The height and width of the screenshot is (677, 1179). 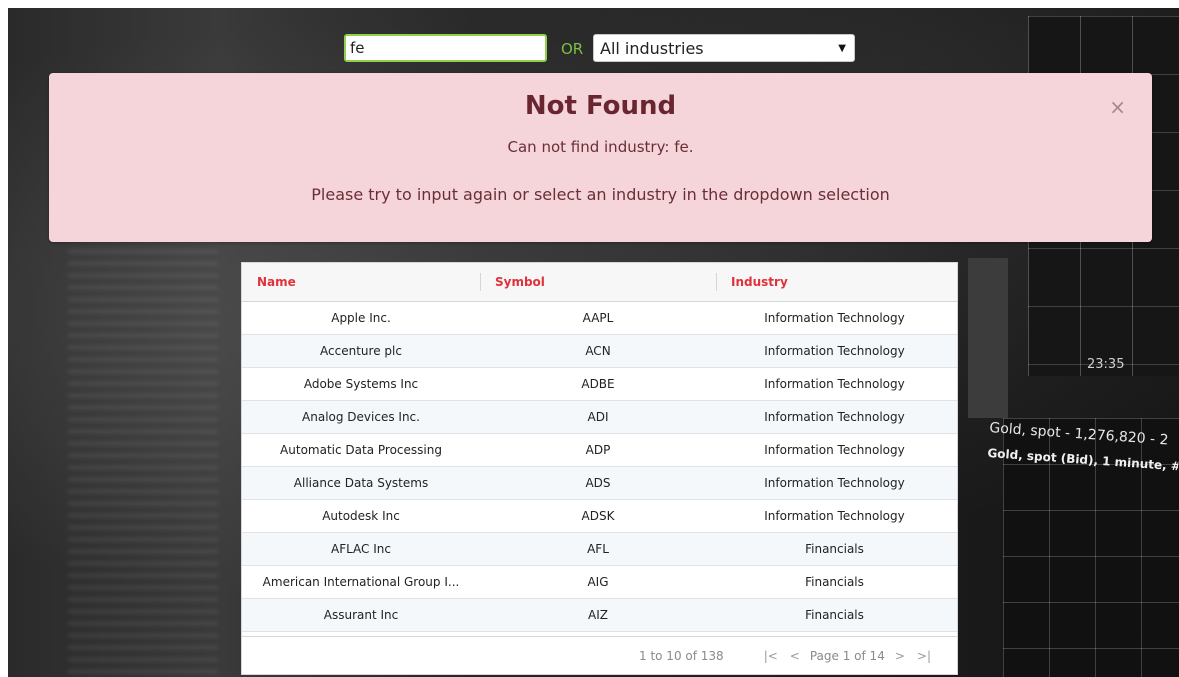 I want to click on cell-symbol: AAPL, so click(x=598, y=318).